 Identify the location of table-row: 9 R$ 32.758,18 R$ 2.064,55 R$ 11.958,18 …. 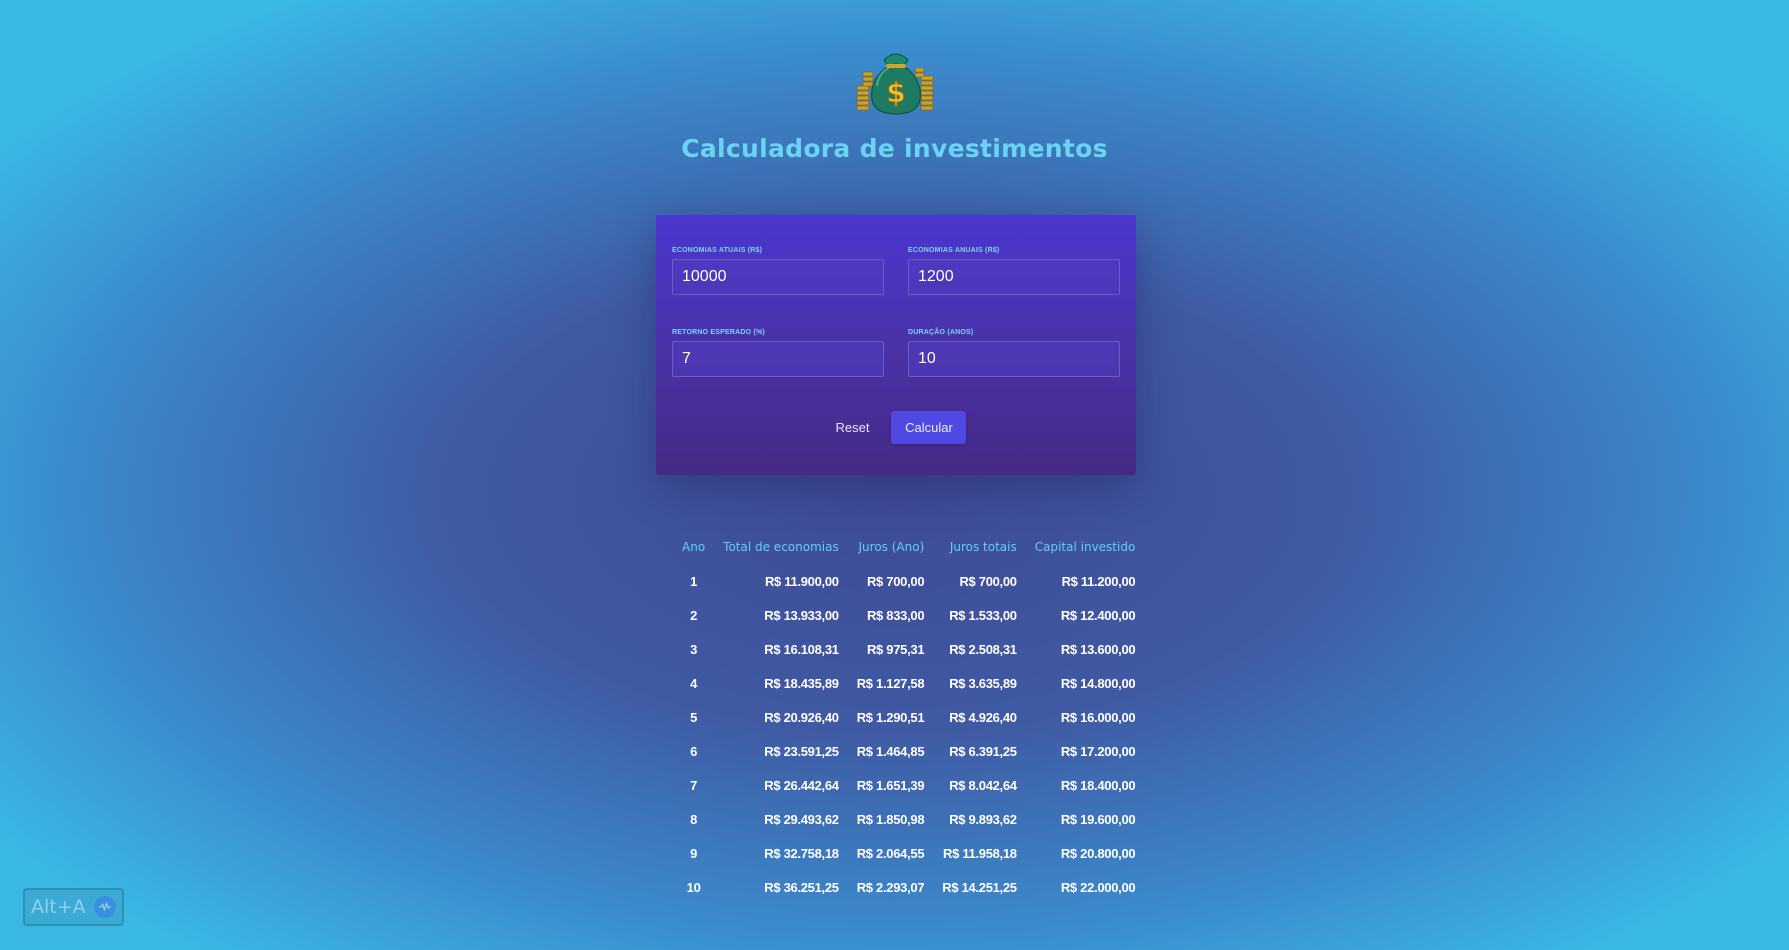
(908, 853).